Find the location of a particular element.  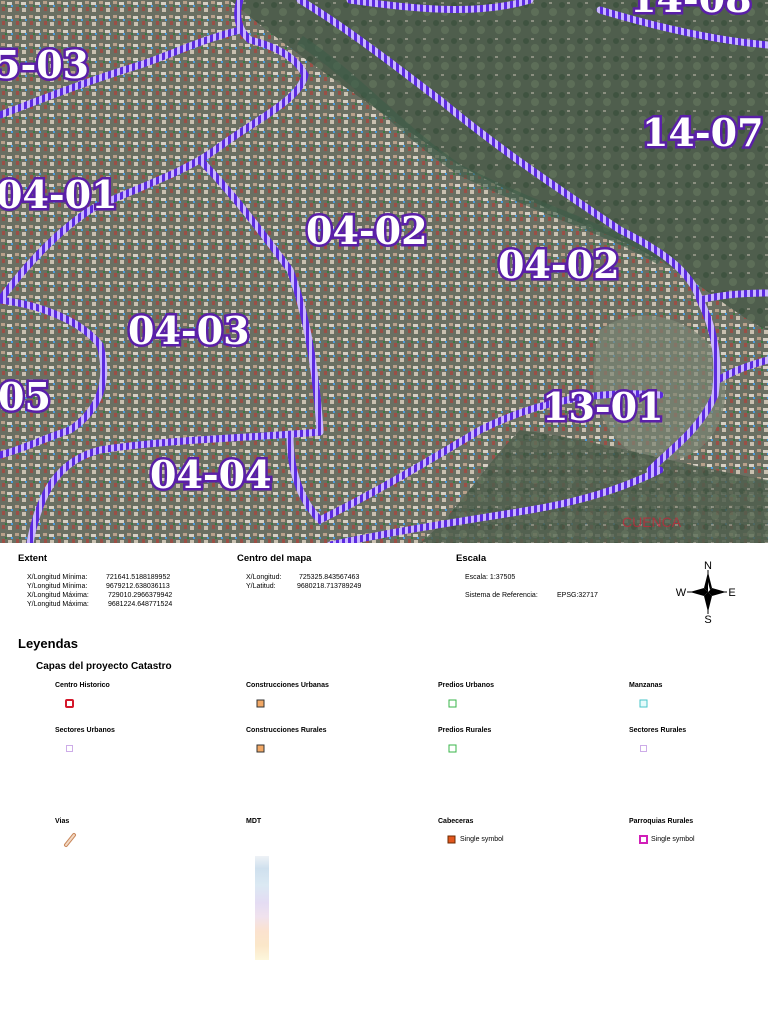

legend-item-manzanas: Manzanas is located at coordinates (646, 695).